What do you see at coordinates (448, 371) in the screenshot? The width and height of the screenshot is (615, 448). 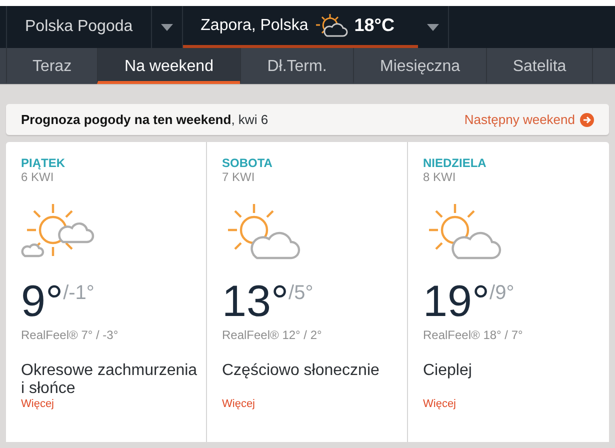 I see `condition-text: Cieplej` at bounding box center [448, 371].